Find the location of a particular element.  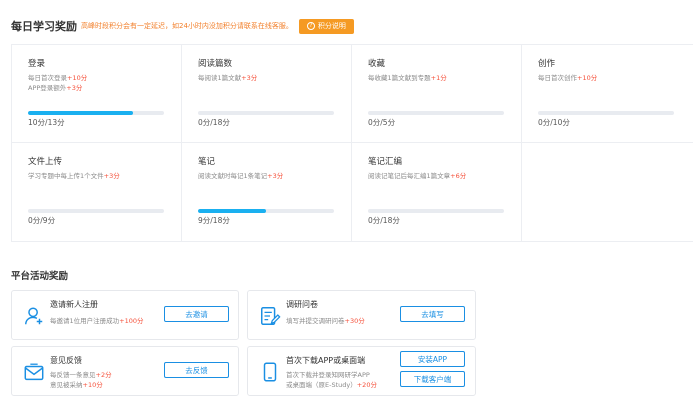

survey-button: 去填写 is located at coordinates (432, 314).